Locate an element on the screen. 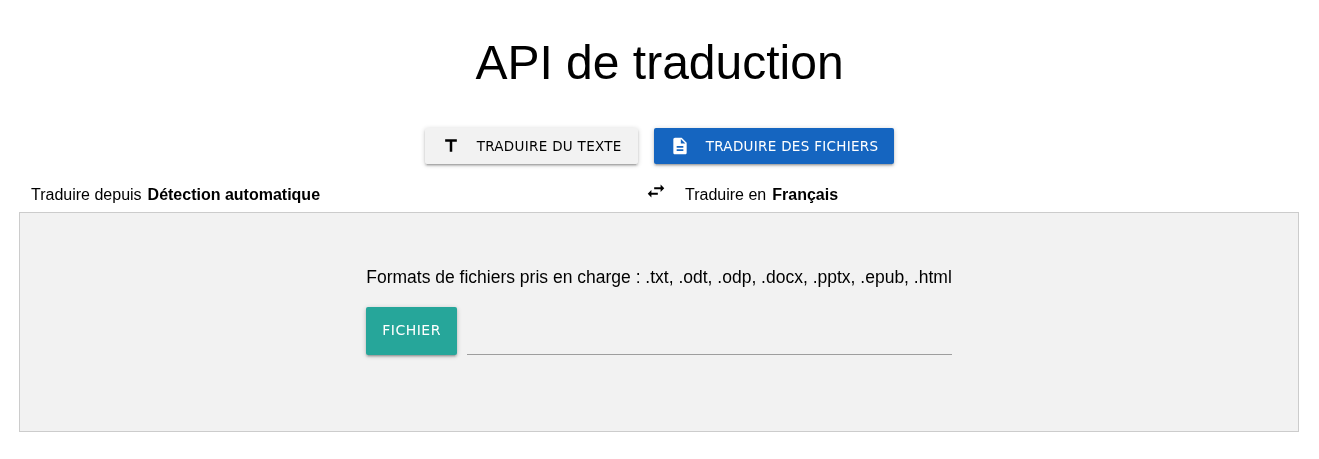 The image size is (1319, 459). tab: TRADUIRE DU TEXTE is located at coordinates (531, 146).